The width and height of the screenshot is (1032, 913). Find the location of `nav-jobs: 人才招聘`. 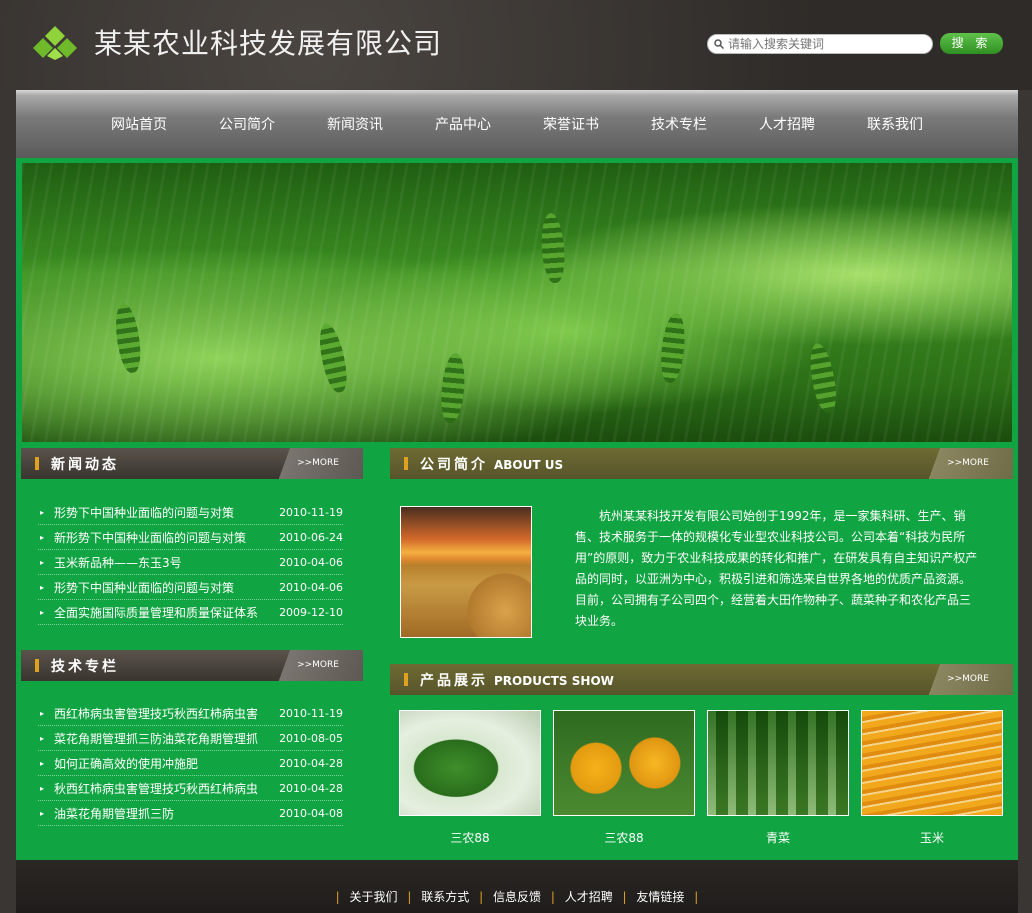

nav-jobs: 人才招聘 is located at coordinates (787, 124).